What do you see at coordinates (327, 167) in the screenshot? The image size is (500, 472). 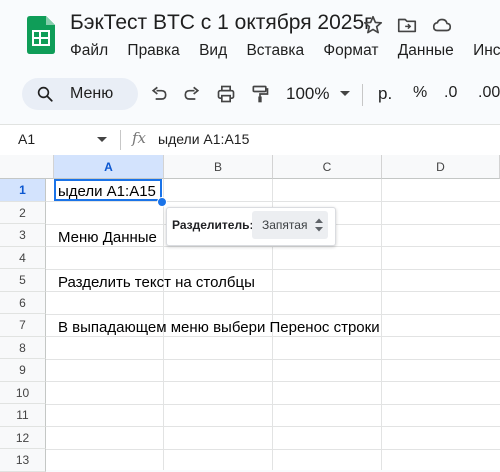 I see `column-header-c: C` at bounding box center [327, 167].